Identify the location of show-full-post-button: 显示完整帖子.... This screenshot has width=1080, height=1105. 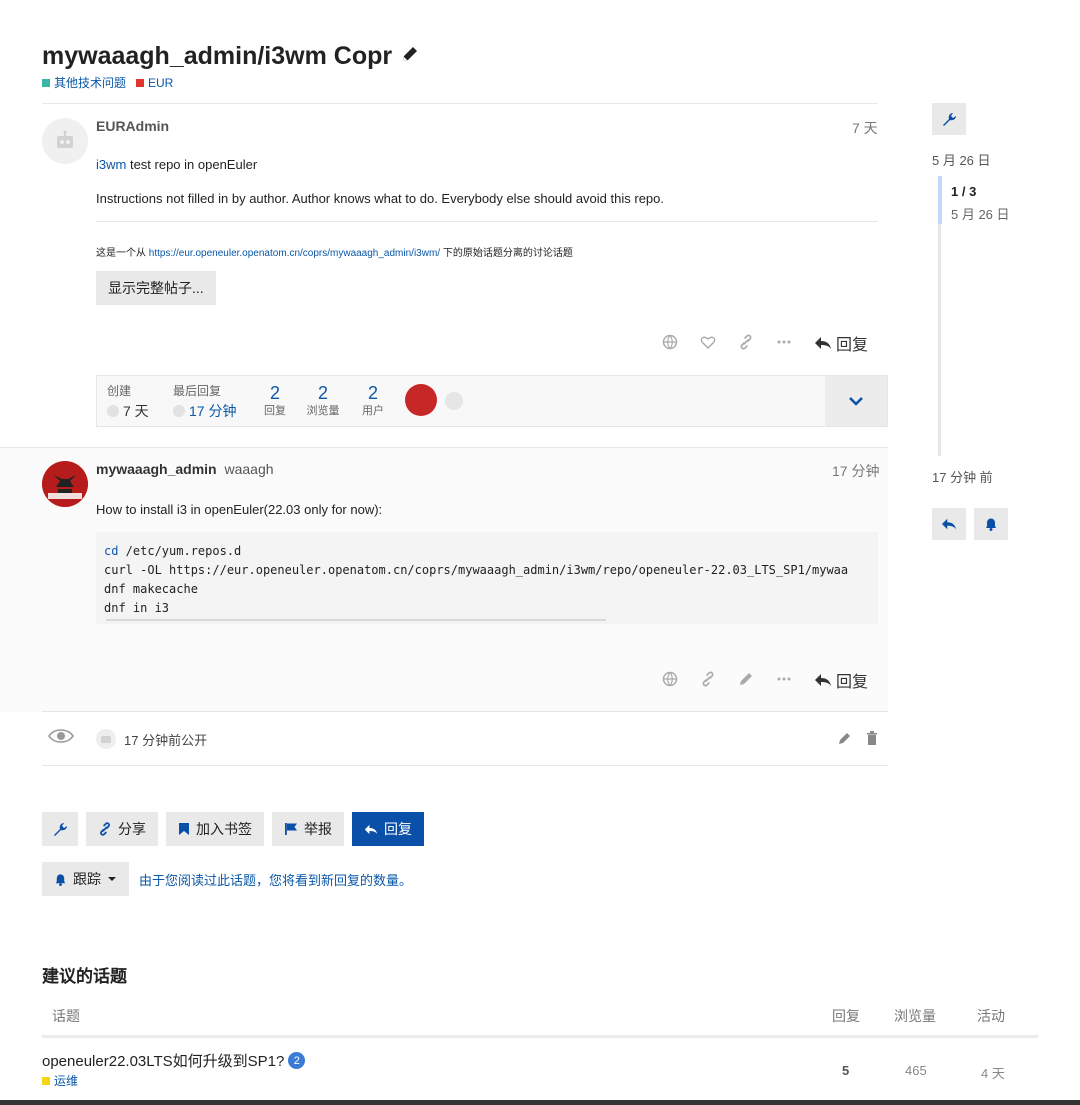
(156, 288).